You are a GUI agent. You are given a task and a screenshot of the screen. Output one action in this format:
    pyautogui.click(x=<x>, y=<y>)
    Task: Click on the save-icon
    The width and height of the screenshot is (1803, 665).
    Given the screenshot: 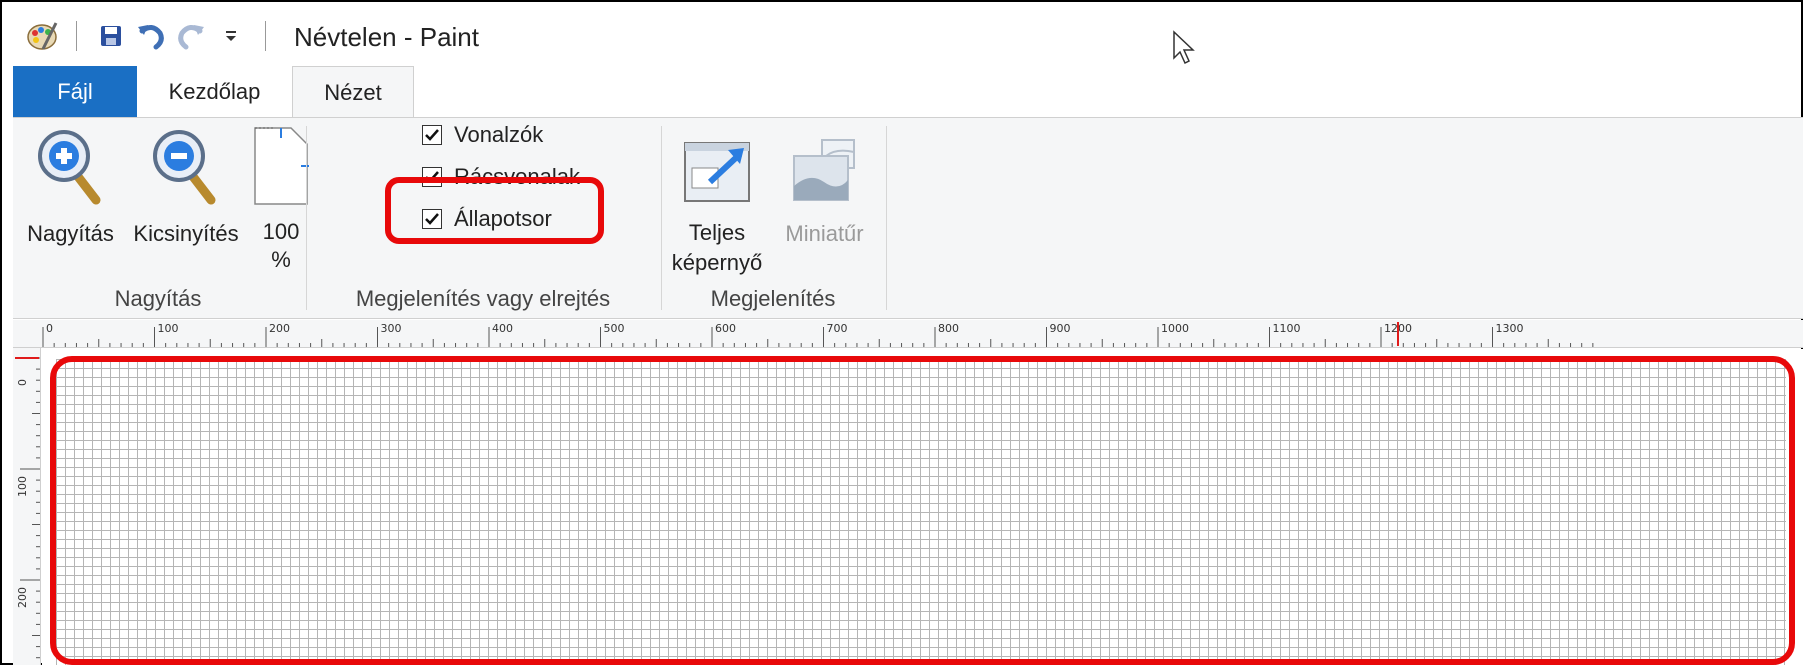 What is the action you would take?
    pyautogui.click(x=111, y=36)
    